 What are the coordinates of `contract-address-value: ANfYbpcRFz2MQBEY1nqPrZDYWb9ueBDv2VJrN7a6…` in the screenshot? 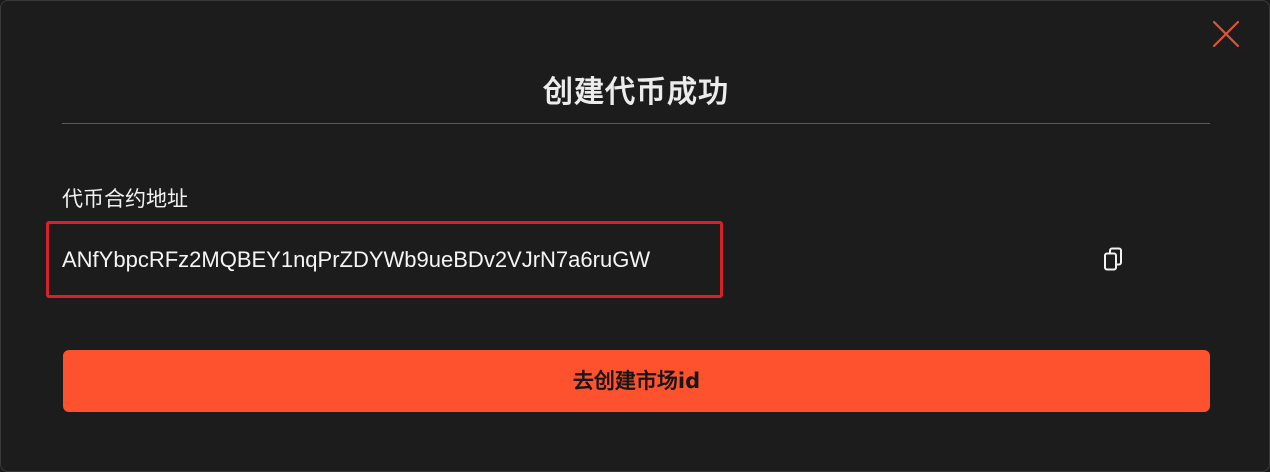 It's located at (356, 260).